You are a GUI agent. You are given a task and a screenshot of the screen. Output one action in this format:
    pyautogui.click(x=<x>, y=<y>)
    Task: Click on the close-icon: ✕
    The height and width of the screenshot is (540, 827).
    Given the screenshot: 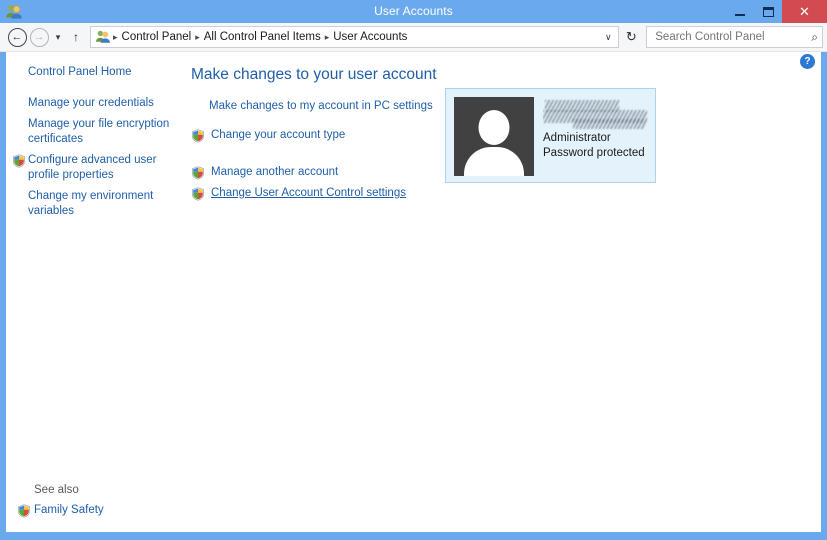 What is the action you would take?
    pyautogui.click(x=804, y=11)
    